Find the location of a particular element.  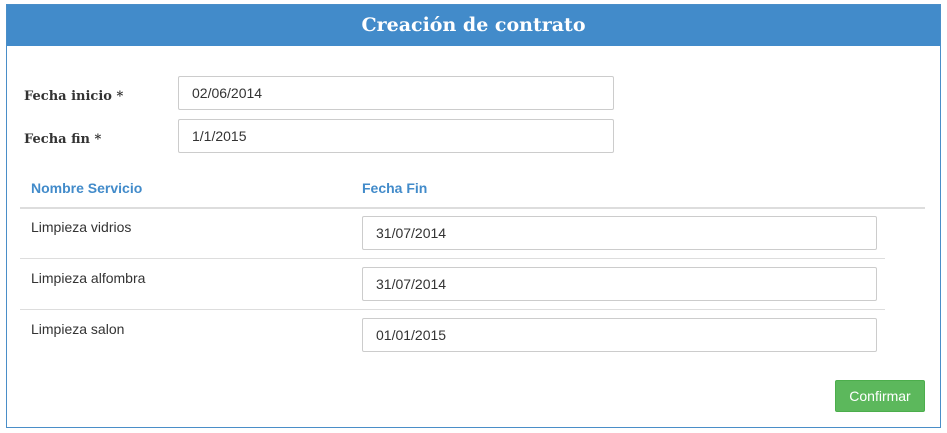

end-date-label: Fecha fin * is located at coordinates (63, 139).